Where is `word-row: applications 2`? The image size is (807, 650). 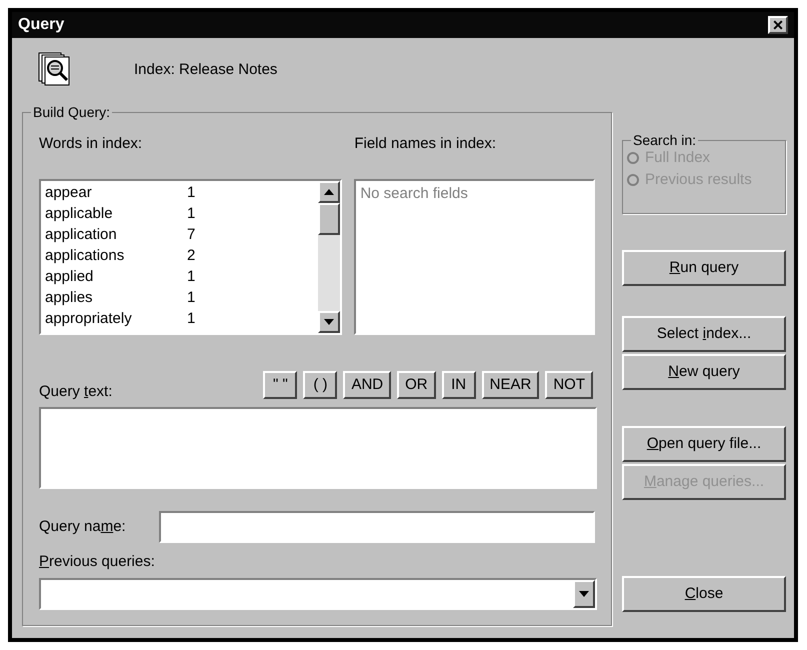 word-row: applications 2 is located at coordinates (181, 255).